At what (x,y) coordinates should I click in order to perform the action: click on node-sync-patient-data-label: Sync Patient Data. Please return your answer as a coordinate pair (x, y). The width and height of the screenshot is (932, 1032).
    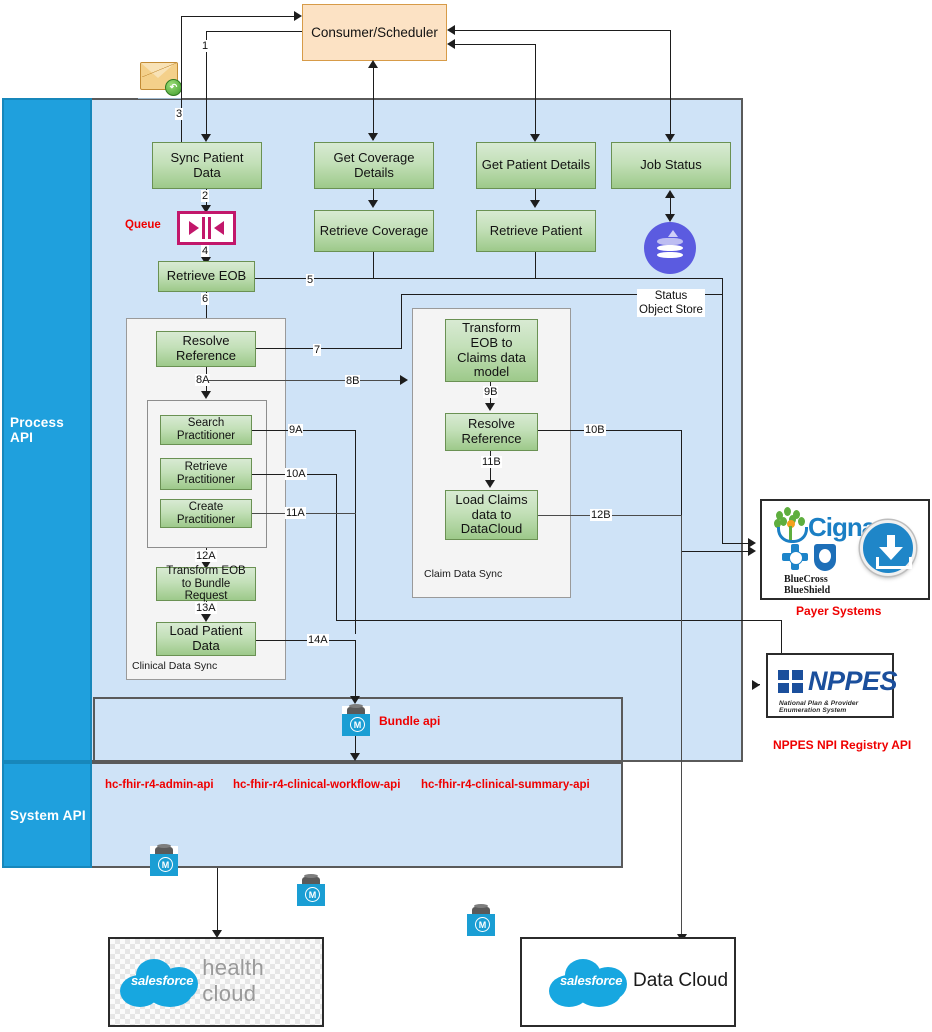
    Looking at the image, I should click on (207, 164).